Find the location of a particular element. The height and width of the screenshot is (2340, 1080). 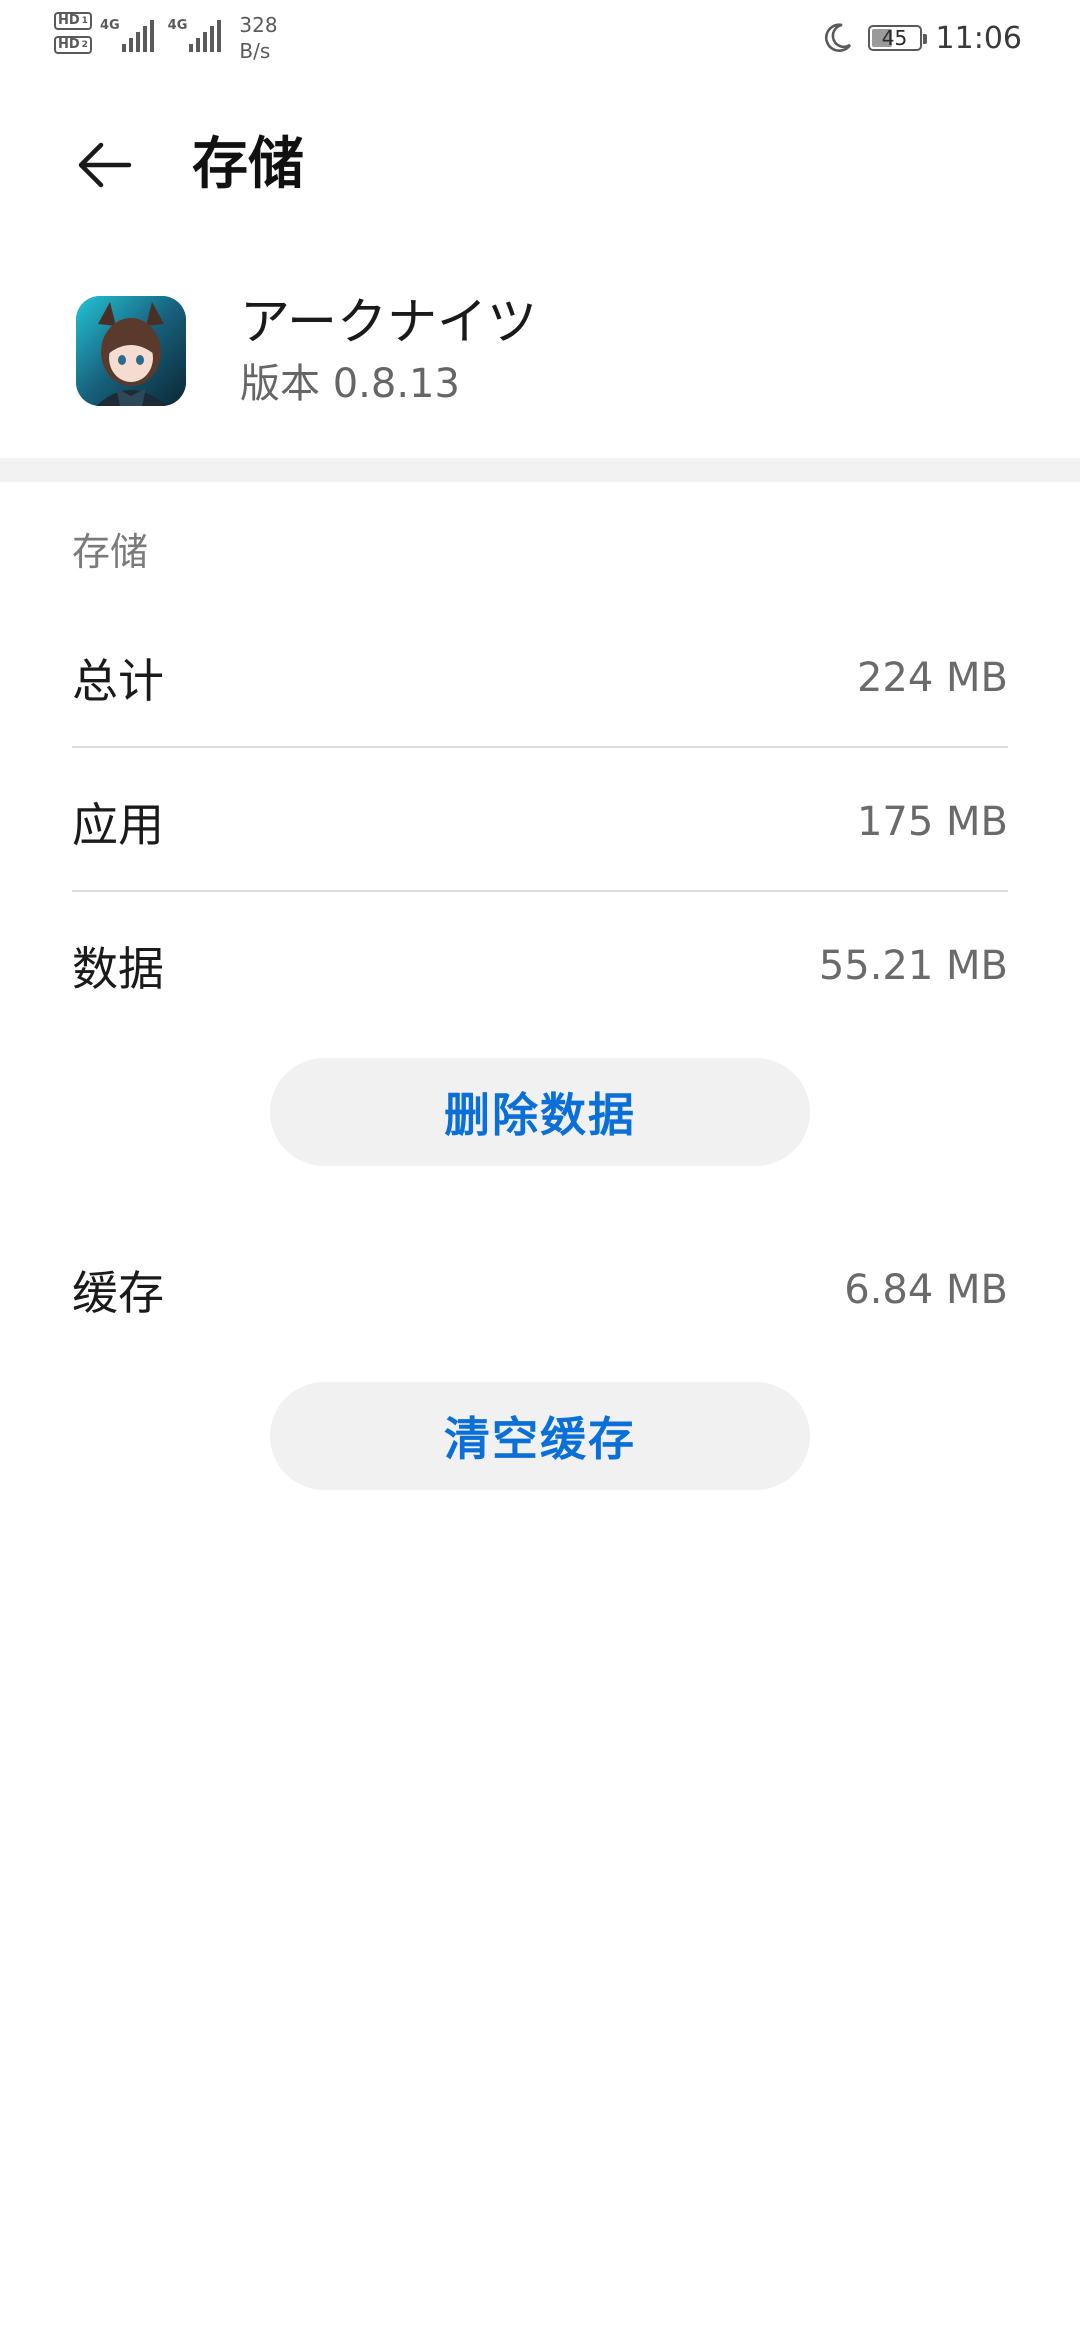

hd-voice-indicators: HD 1 HD 2 is located at coordinates (73, 33).